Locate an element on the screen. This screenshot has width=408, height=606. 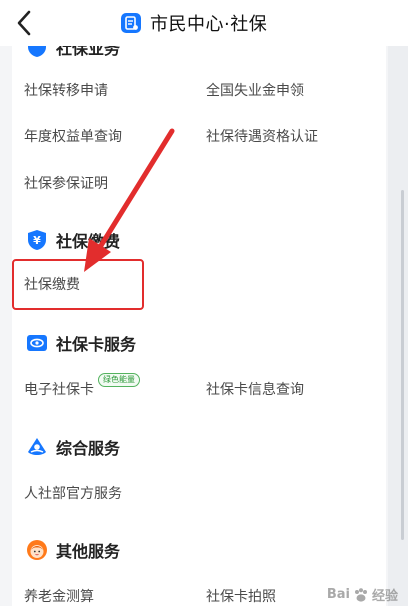
green-energy-badge: 绿色能量 is located at coordinates (119, 380).